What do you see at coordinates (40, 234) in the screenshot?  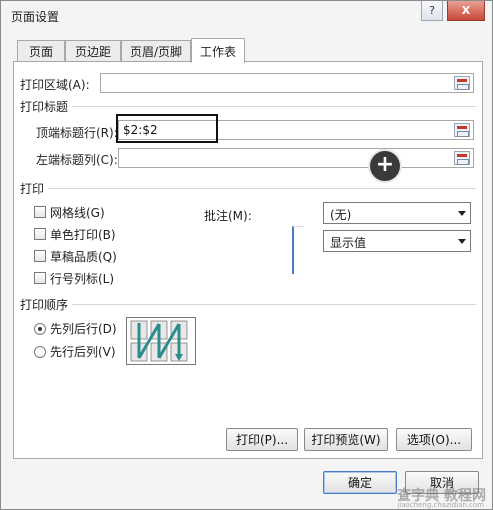 I see `mono-checkbox` at bounding box center [40, 234].